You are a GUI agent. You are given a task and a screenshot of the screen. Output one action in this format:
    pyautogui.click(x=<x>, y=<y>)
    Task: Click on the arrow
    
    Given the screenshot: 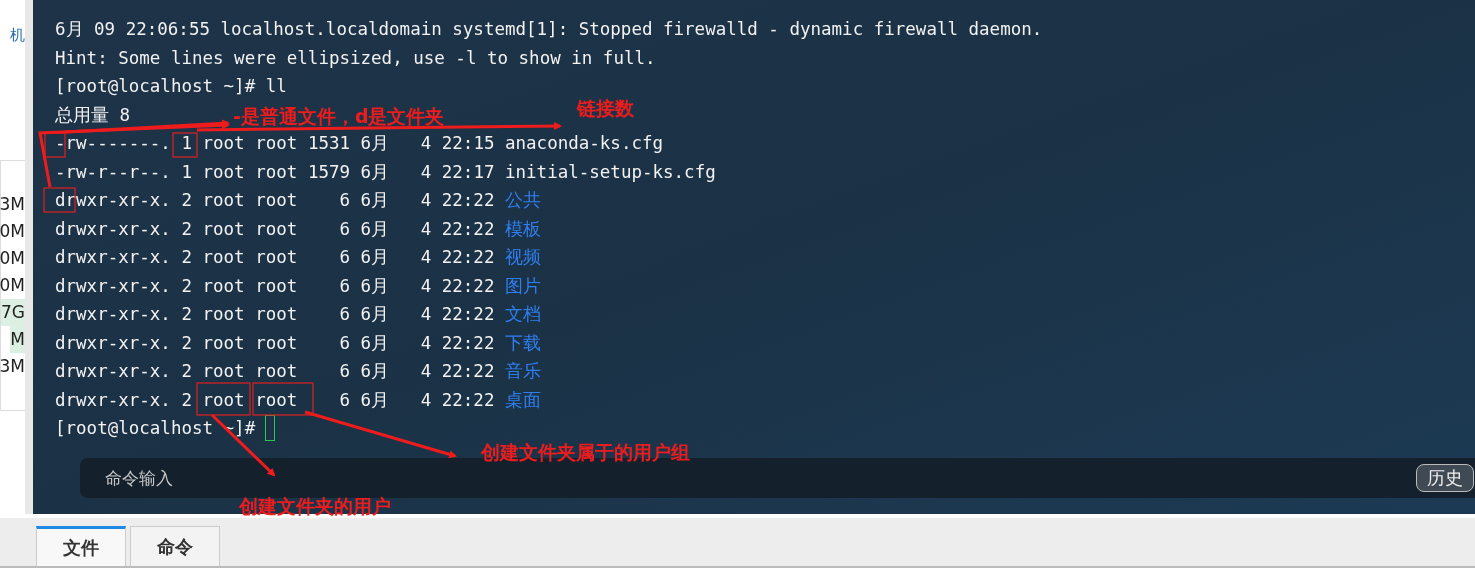 What is the action you would take?
    pyautogui.click(x=243, y=445)
    